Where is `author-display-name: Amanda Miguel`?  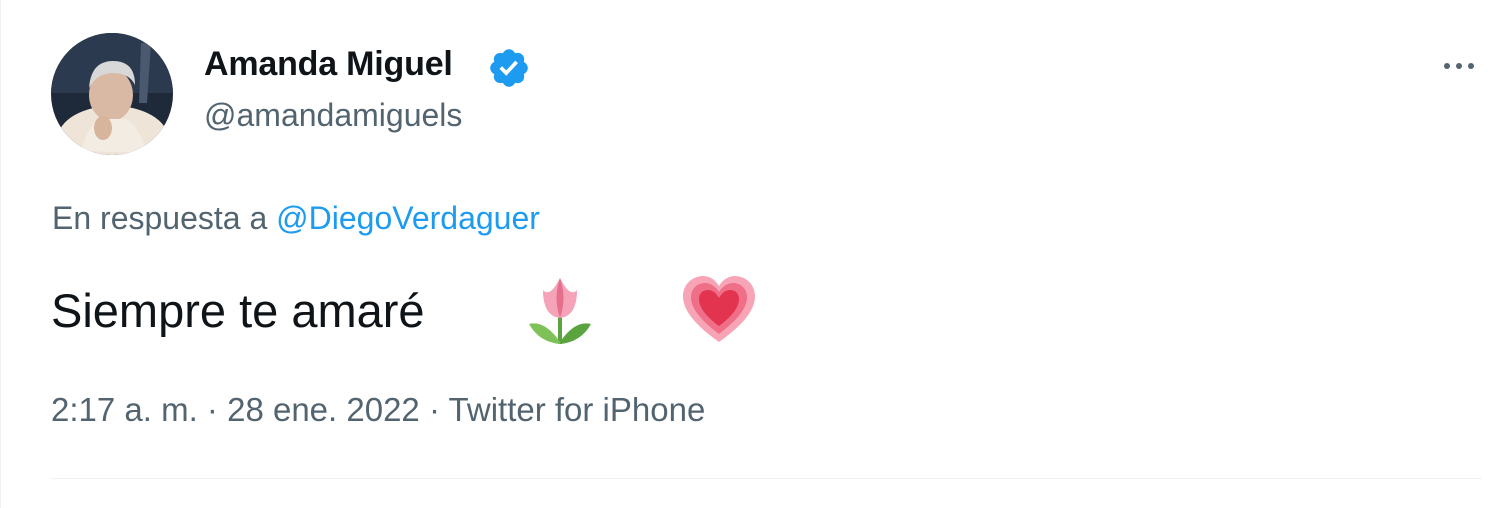 author-display-name: Amanda Miguel is located at coordinates (328, 64).